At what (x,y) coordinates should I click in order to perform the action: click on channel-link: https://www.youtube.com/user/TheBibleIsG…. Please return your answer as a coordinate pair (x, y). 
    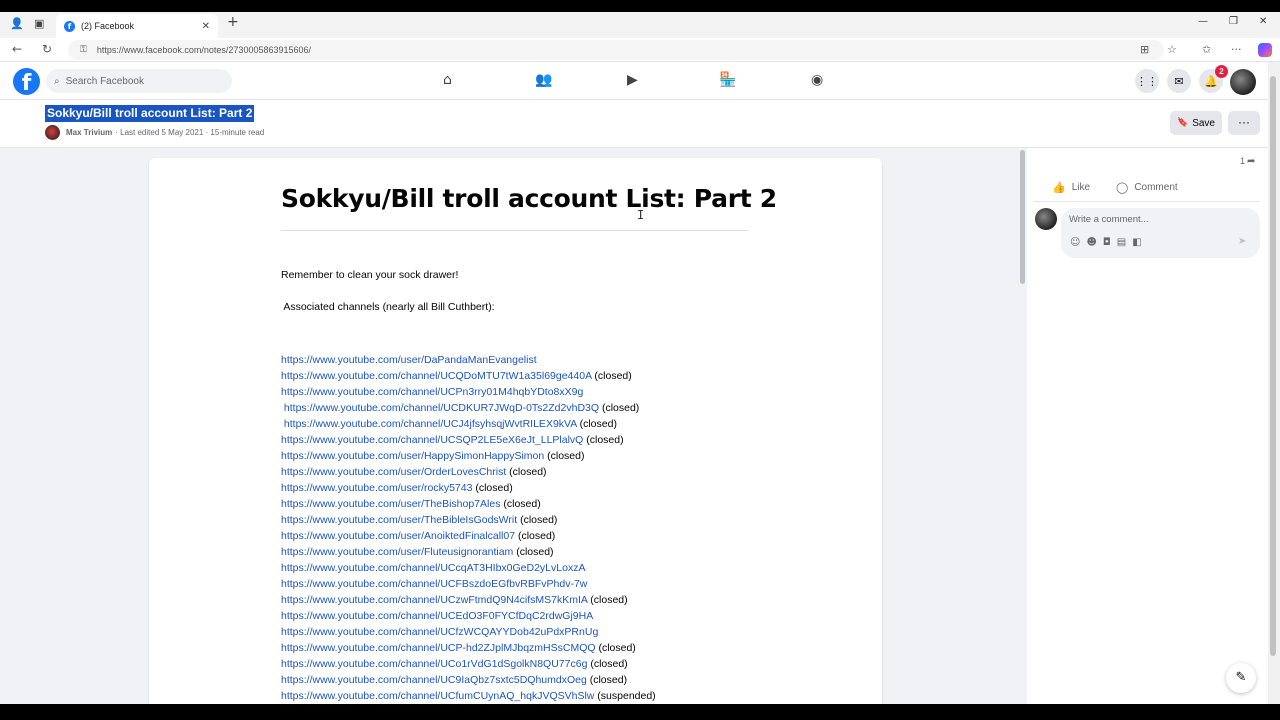
    Looking at the image, I should click on (399, 520).